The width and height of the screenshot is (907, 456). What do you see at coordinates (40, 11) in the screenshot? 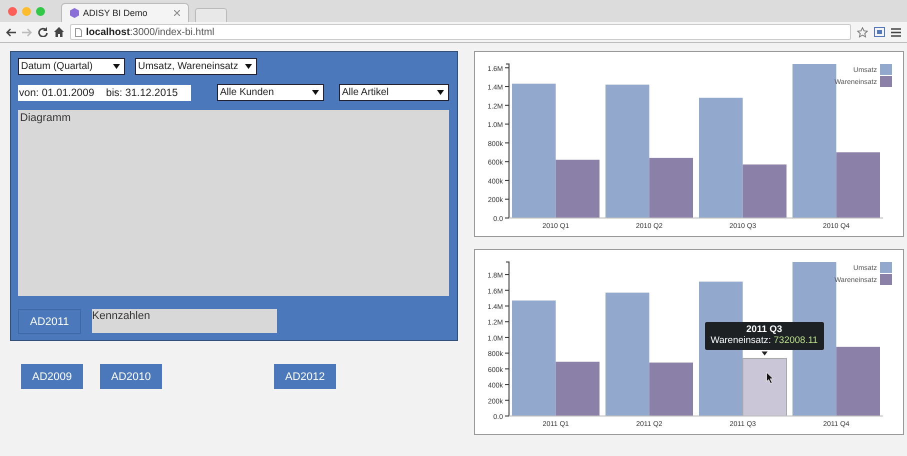
I see `maximize-window-icon` at bounding box center [40, 11].